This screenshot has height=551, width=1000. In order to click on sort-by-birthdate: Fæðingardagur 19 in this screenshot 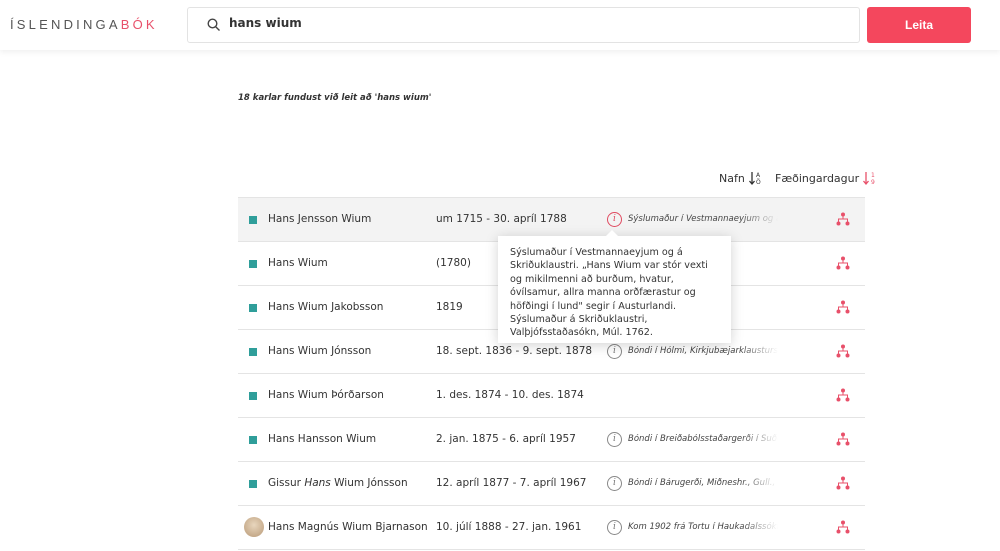, I will do `click(826, 178)`.